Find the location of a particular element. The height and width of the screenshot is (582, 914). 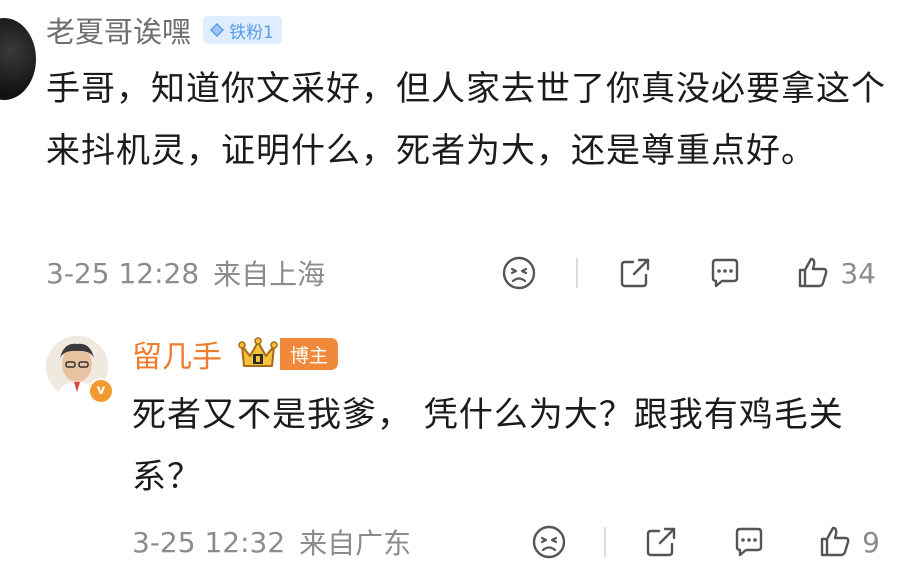

comment-location: 来自上海 is located at coordinates (269, 274).